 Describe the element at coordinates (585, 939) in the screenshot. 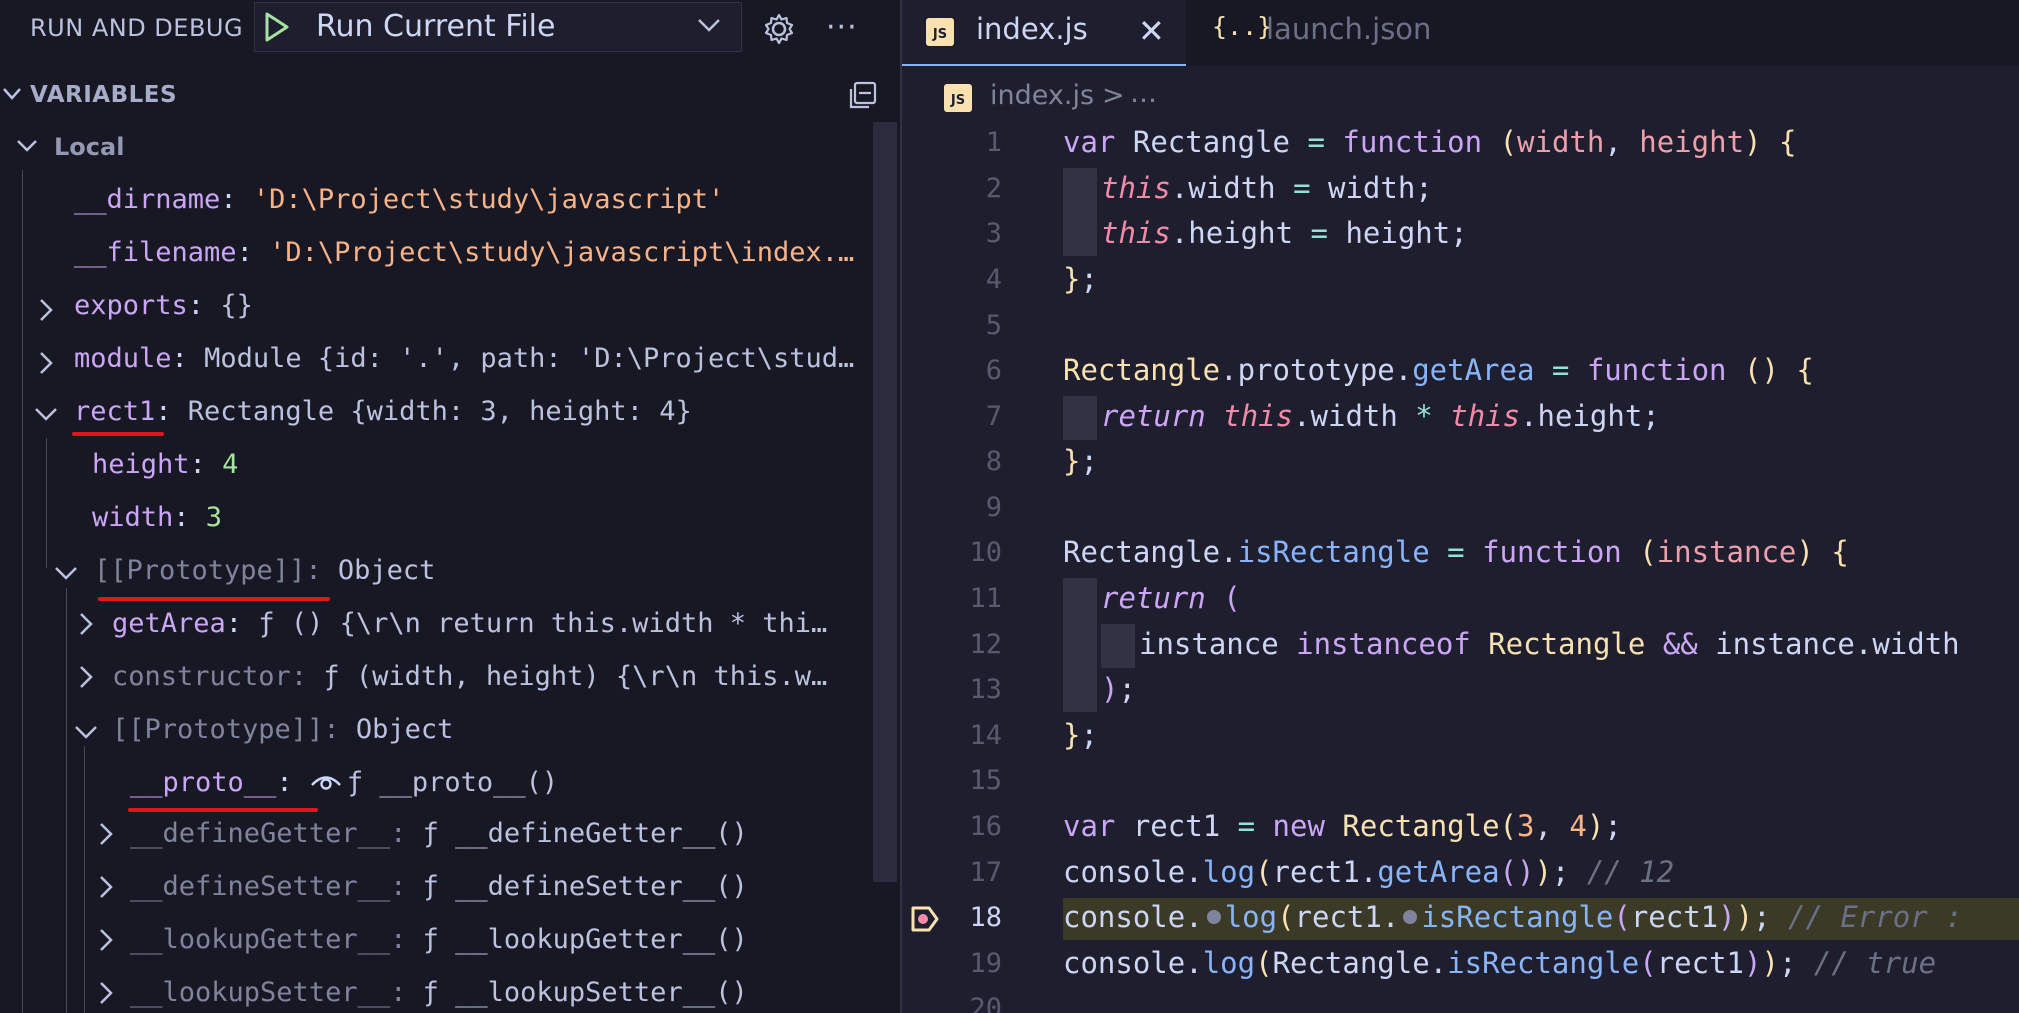

I see `var-value: ƒ __lookupGetter__()` at that location.